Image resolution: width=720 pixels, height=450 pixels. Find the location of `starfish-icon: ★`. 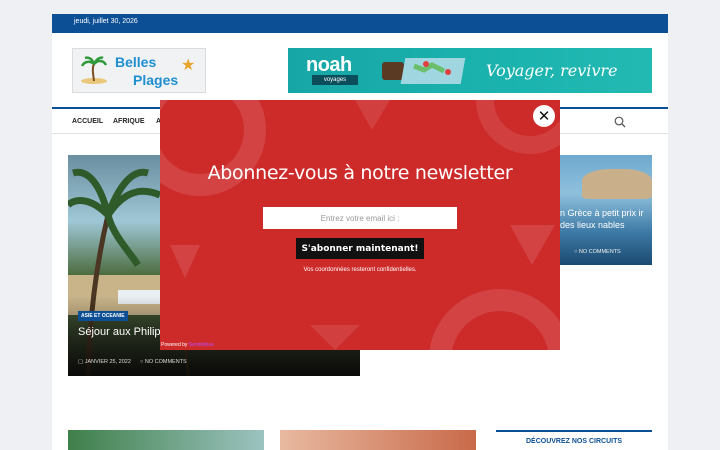

starfish-icon: ★ is located at coordinates (188, 65).